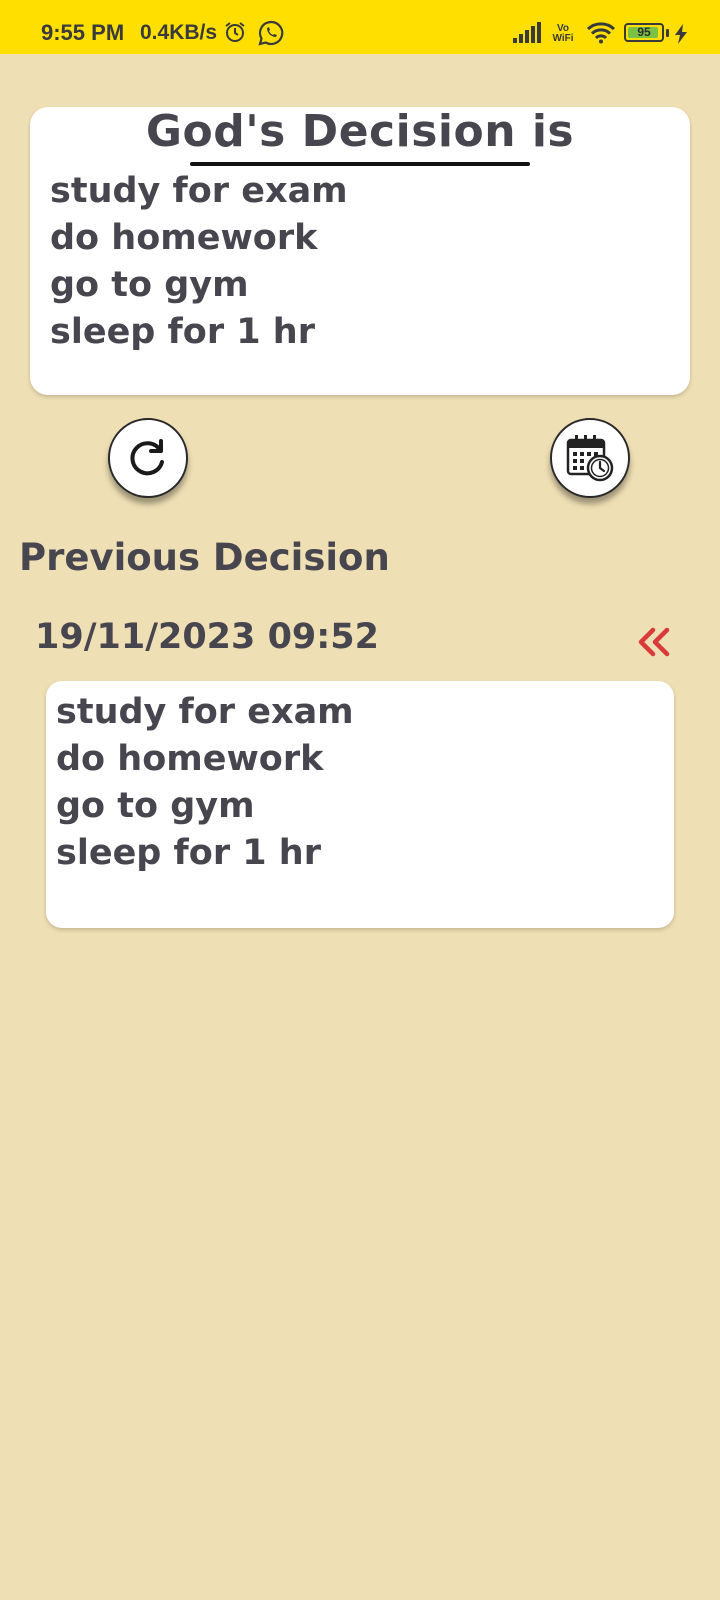 This screenshot has height=1600, width=720. Describe the element at coordinates (207, 637) in the screenshot. I see `previous-decision-datetime: 19/11/2023 09:52` at that location.